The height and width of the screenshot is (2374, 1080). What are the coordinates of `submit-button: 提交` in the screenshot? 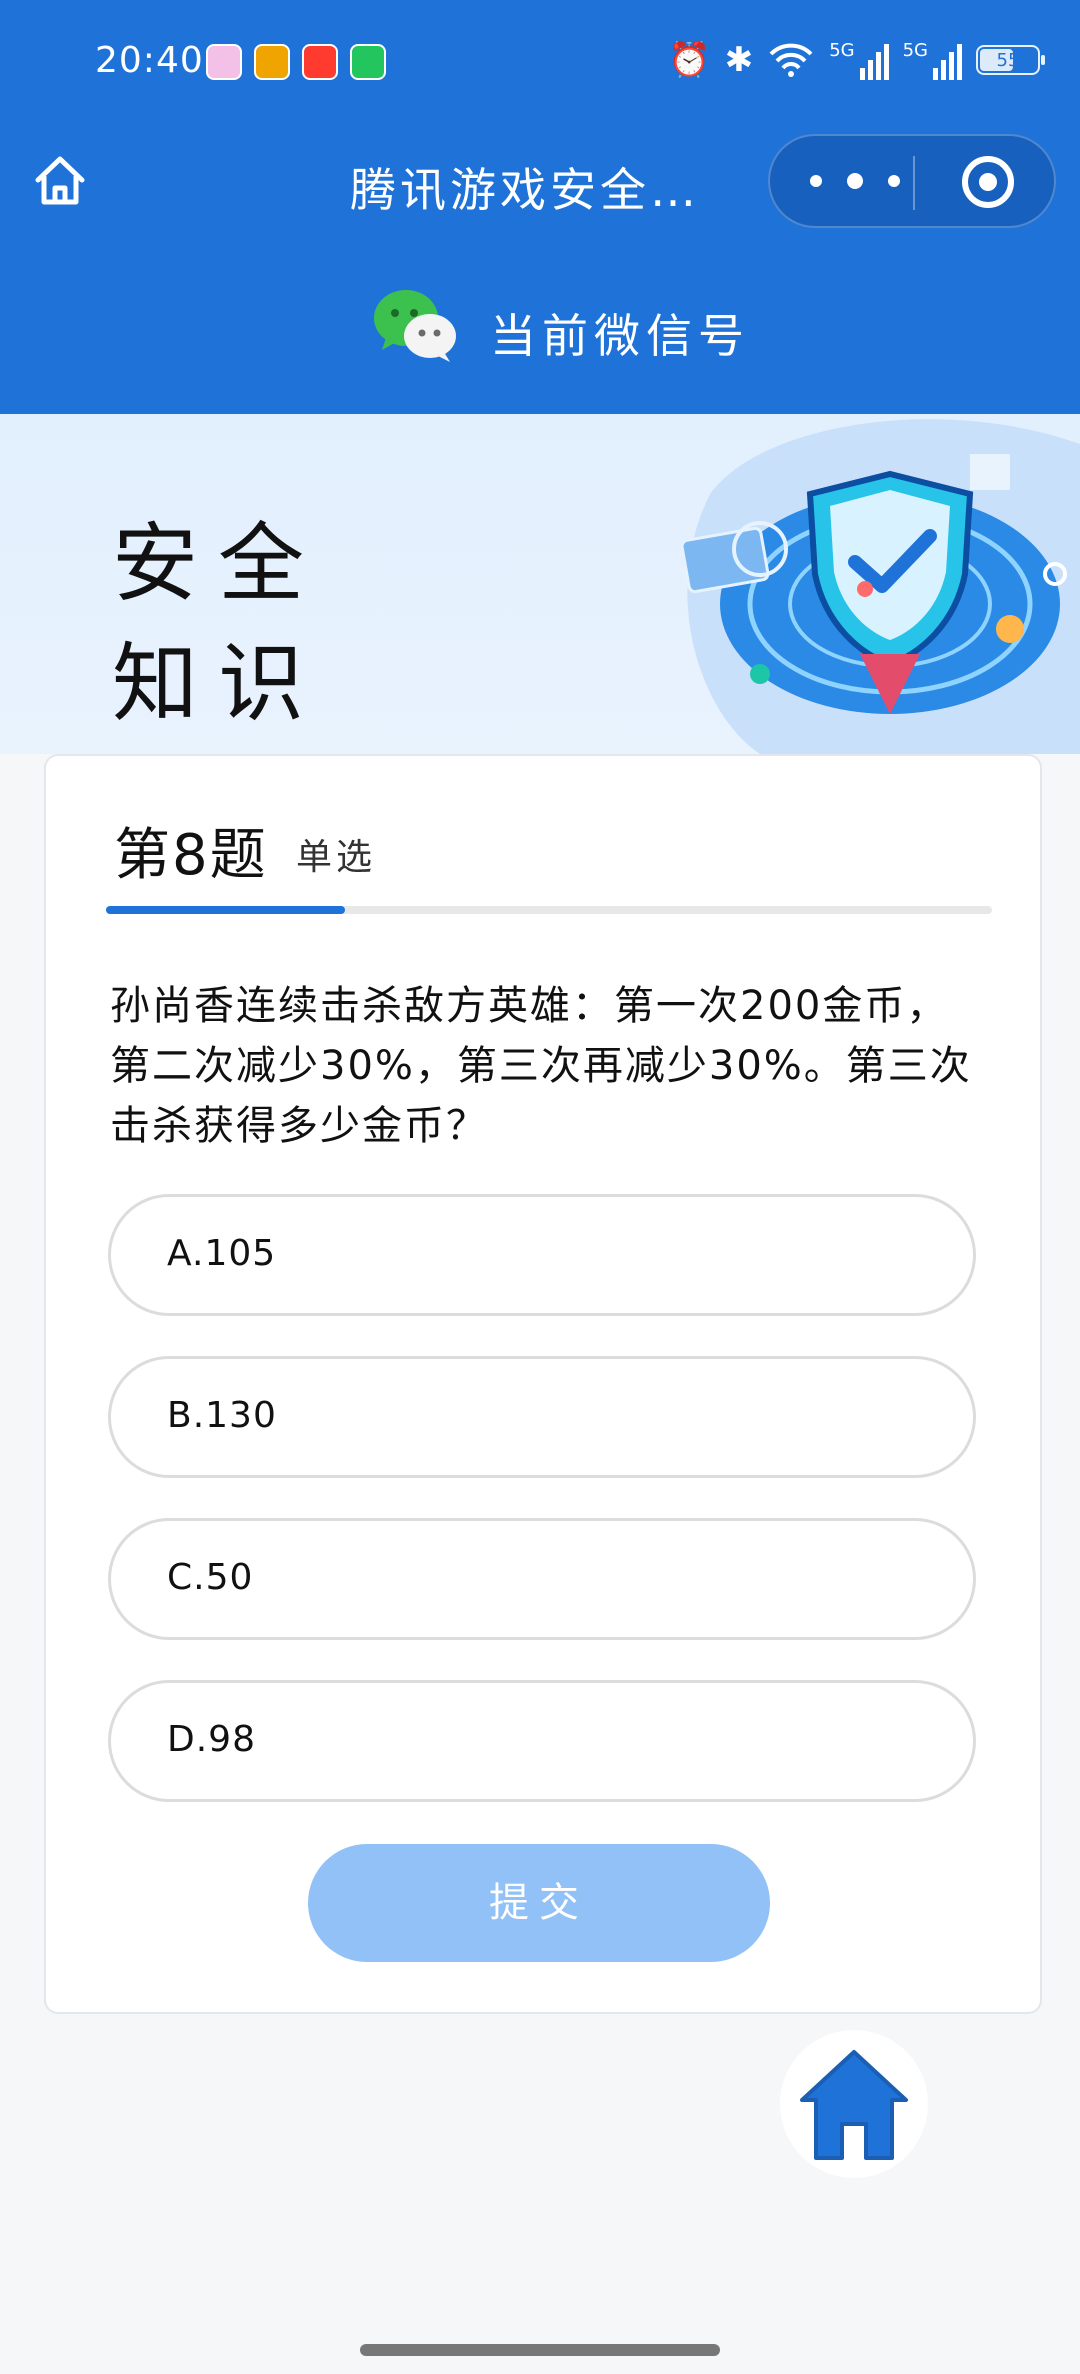 It's located at (539, 1903).